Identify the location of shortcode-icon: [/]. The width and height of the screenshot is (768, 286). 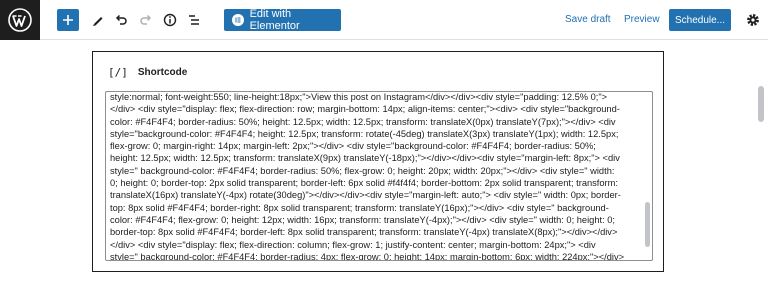
(118, 72).